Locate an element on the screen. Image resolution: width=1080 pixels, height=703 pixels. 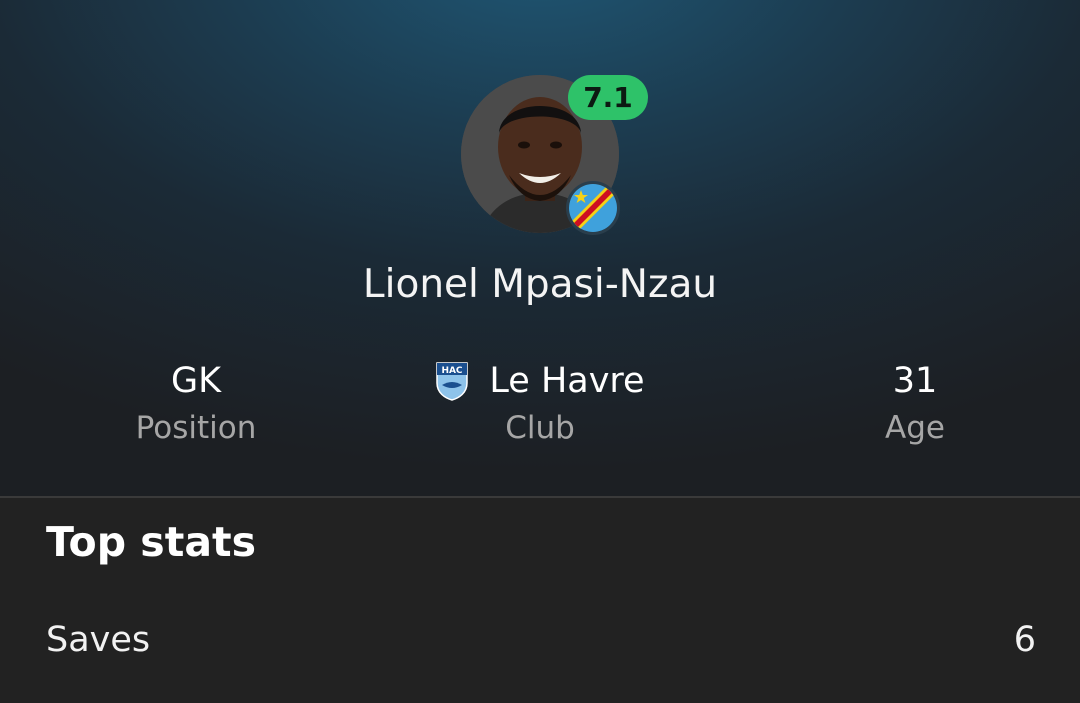
dr-congo-flag-icon is located at coordinates (593, 208).